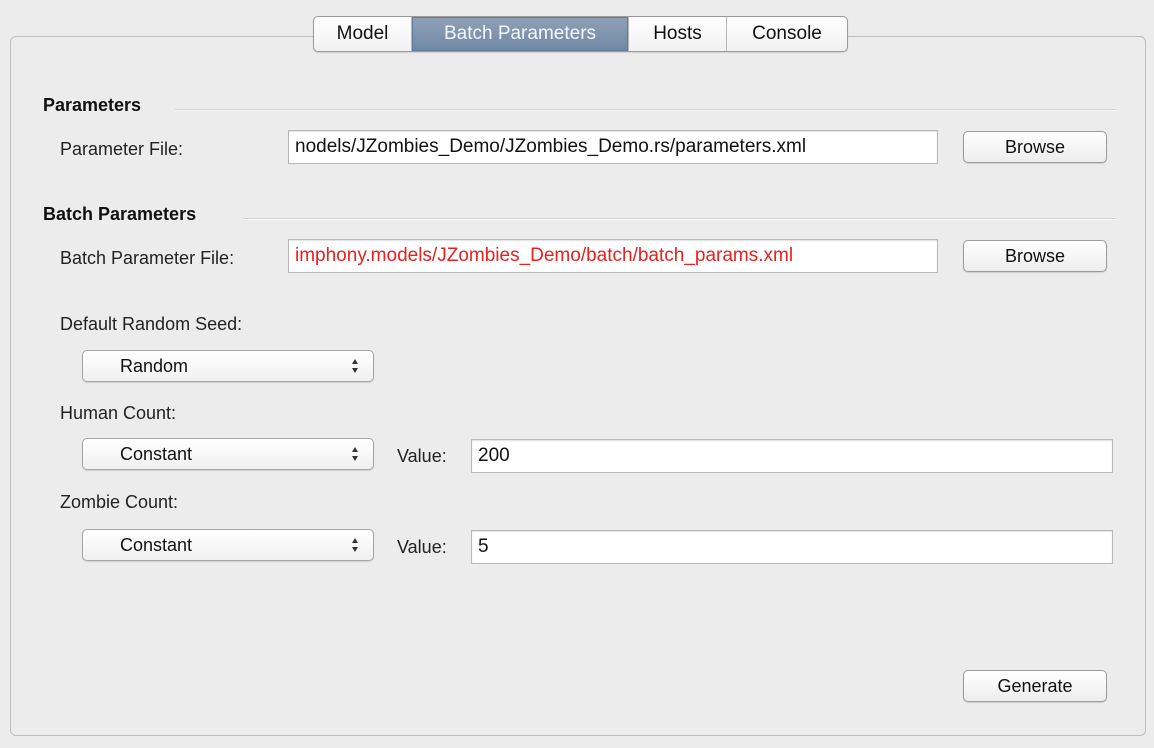 The height and width of the screenshot is (748, 1154). What do you see at coordinates (156, 545) in the screenshot?
I see `zombie-count-selected-value: Constant` at bounding box center [156, 545].